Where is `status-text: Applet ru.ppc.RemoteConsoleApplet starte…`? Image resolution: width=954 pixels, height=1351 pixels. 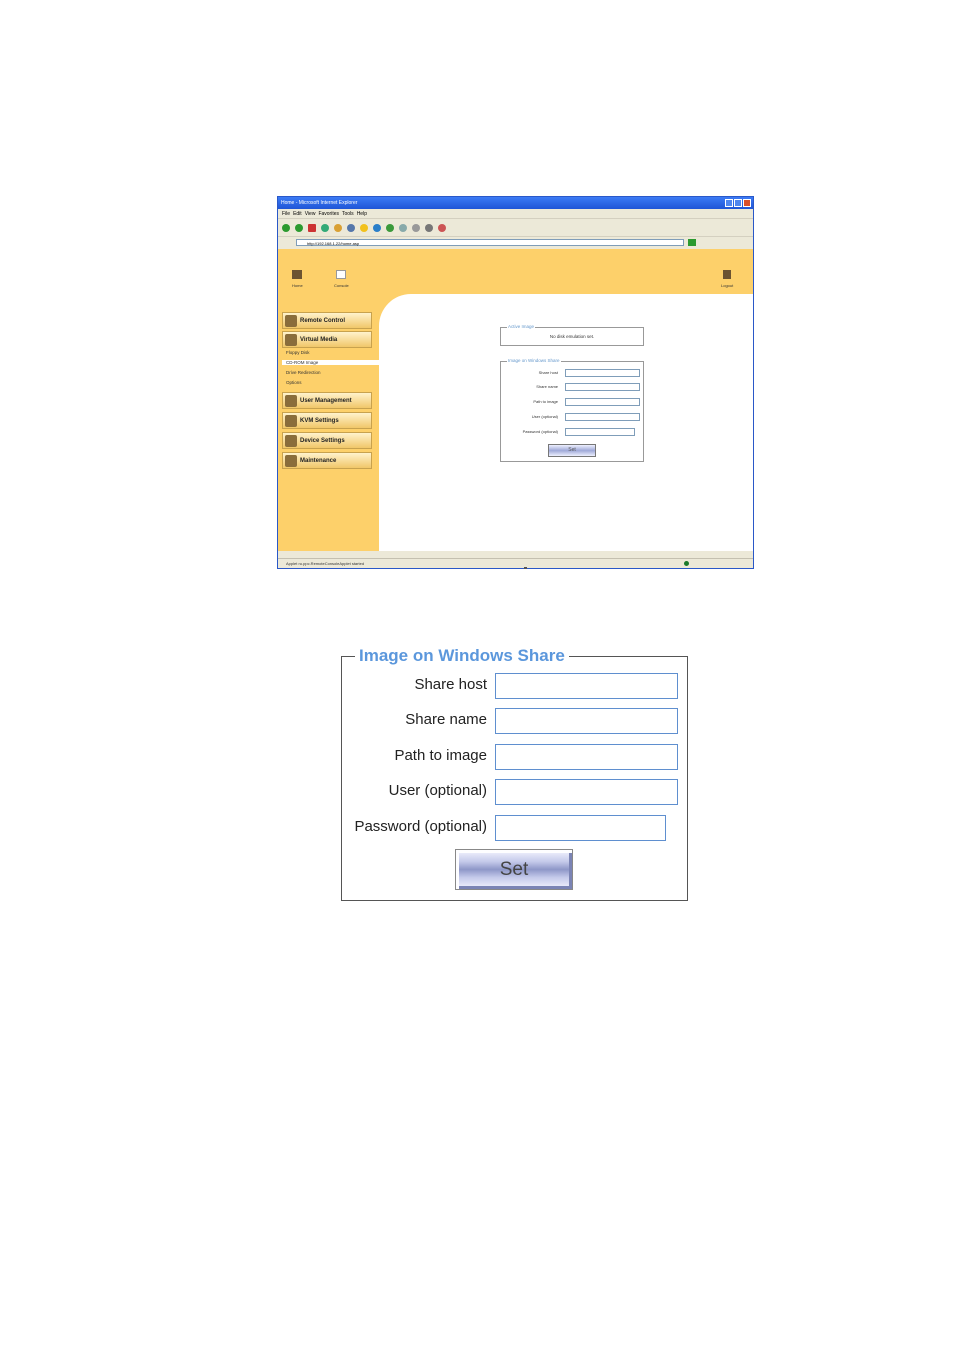
status-text: Applet ru.ppc.RemoteConsoleApplet starte… is located at coordinates (325, 563).